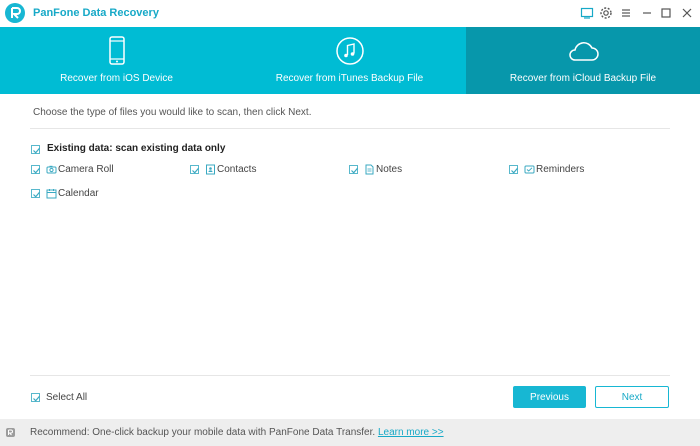 The width and height of the screenshot is (700, 446). I want to click on calendar-label: Calendar, so click(78, 193).